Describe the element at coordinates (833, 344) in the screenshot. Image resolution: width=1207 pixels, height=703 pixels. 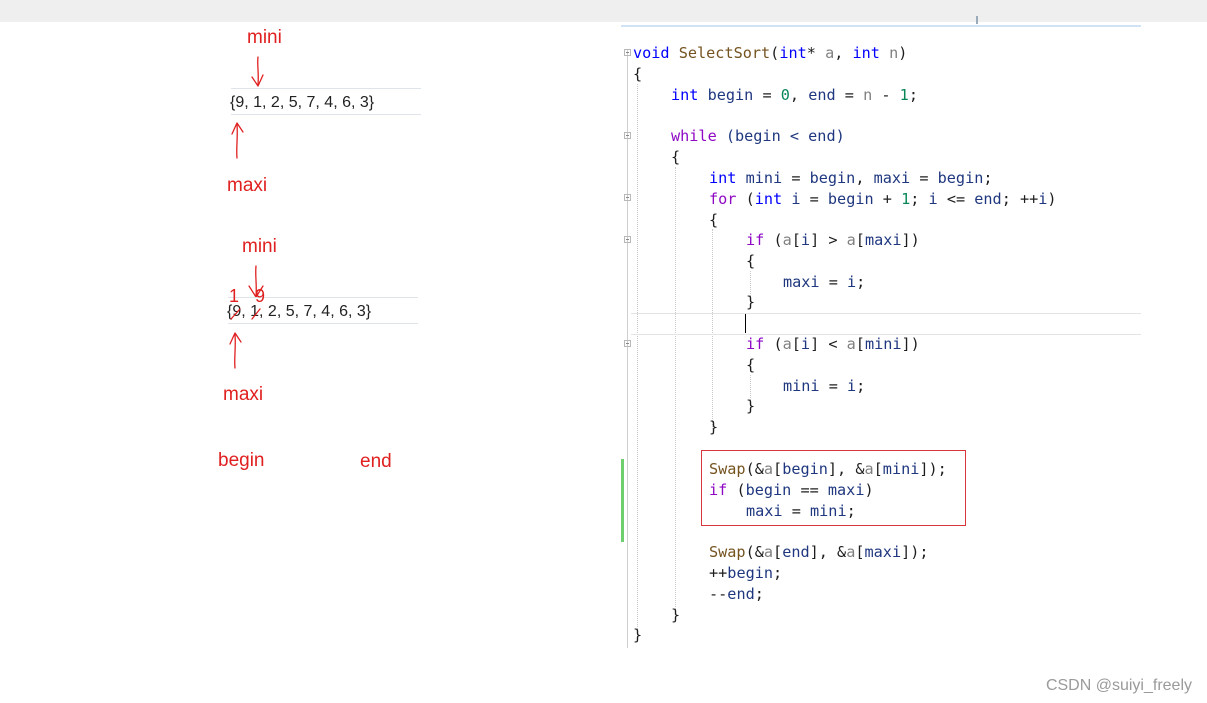
I see `code-line: if (a[i] < a[mini])` at that location.